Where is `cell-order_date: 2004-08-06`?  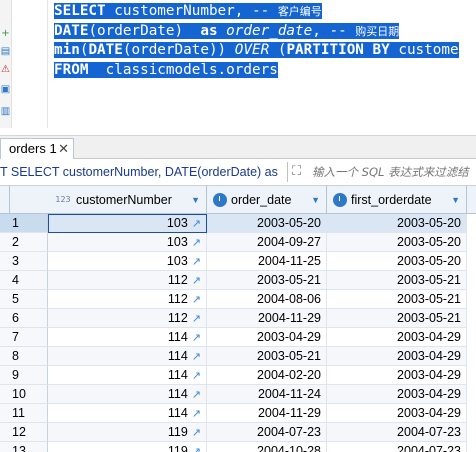 cell-order_date: 2004-08-06 is located at coordinates (267, 299).